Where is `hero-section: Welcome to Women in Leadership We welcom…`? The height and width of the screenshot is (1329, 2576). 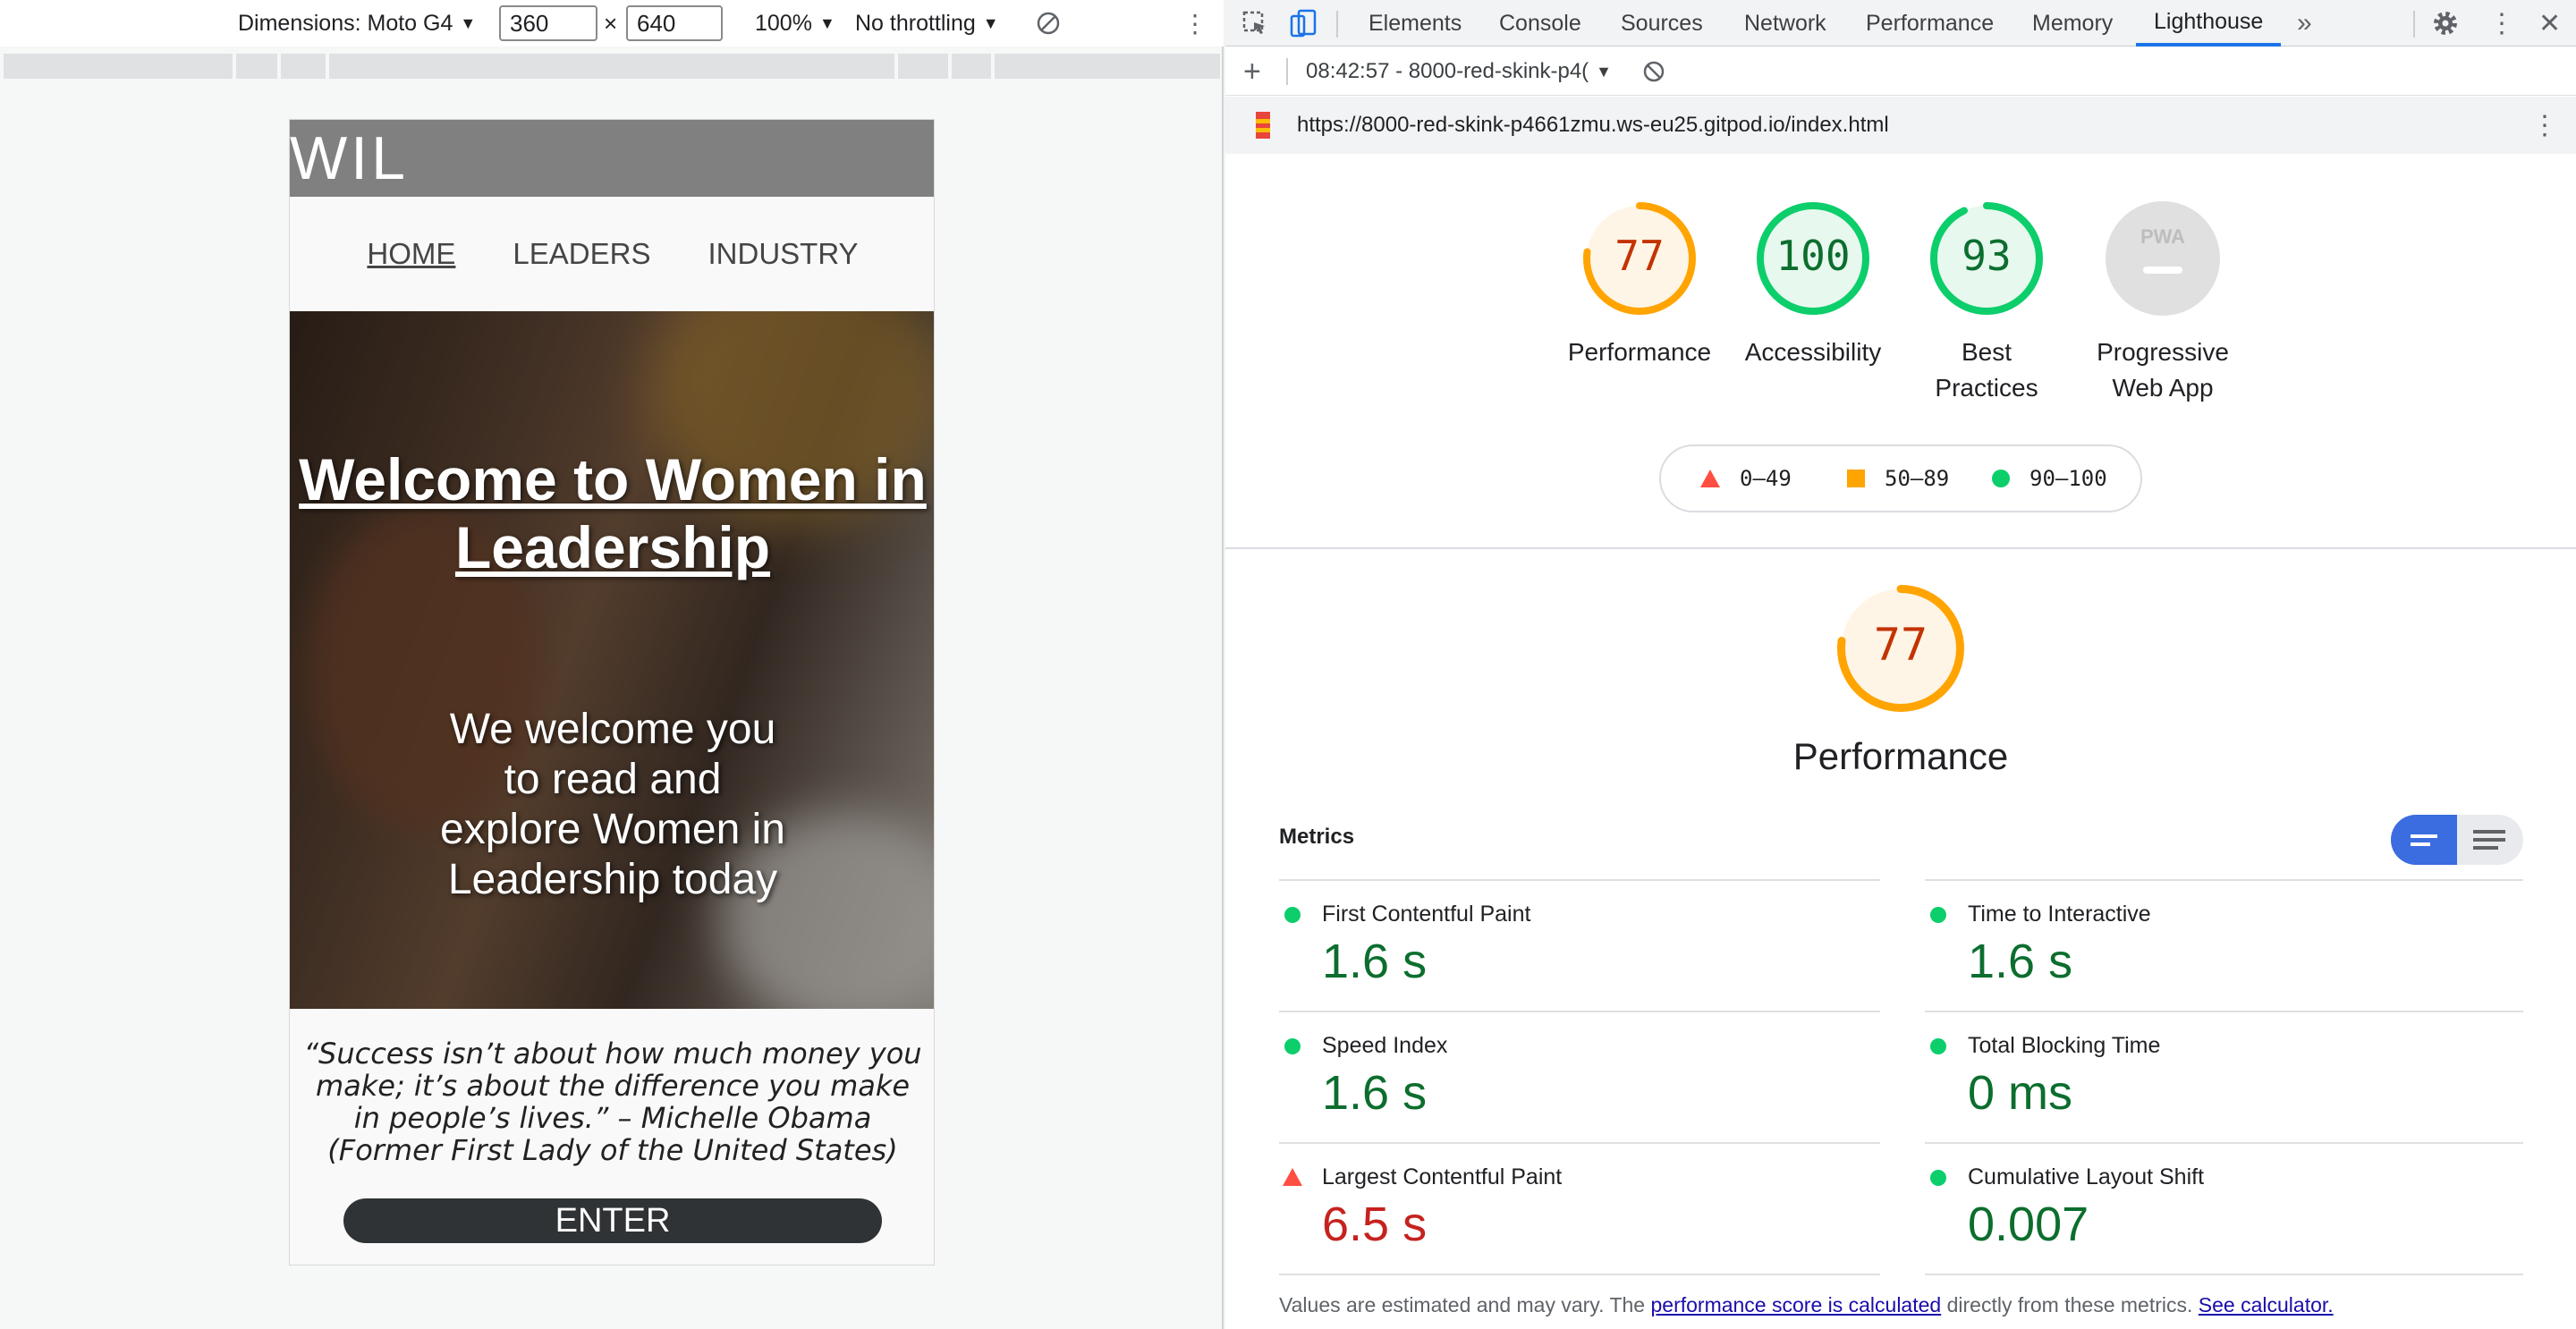
hero-section: Welcome to Women in Leadership We welcom… is located at coordinates (612, 660).